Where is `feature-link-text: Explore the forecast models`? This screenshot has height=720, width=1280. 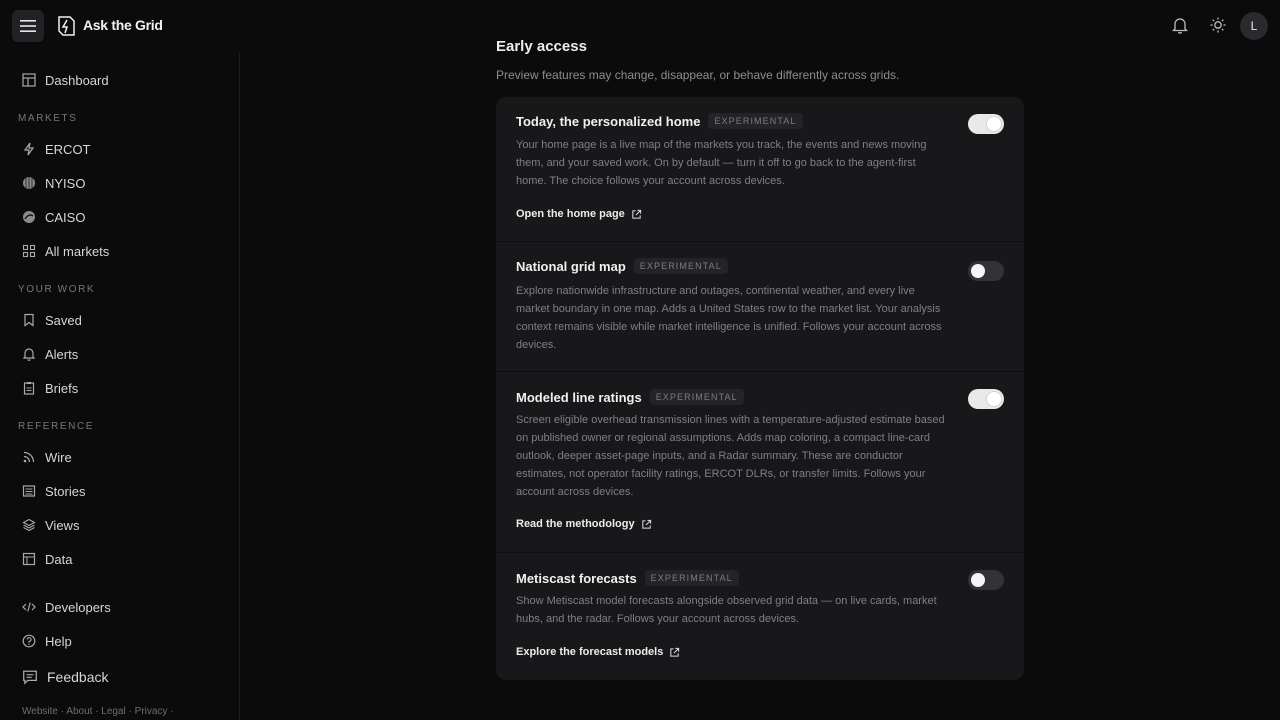
feature-link-text: Explore the forecast models is located at coordinates (589, 652).